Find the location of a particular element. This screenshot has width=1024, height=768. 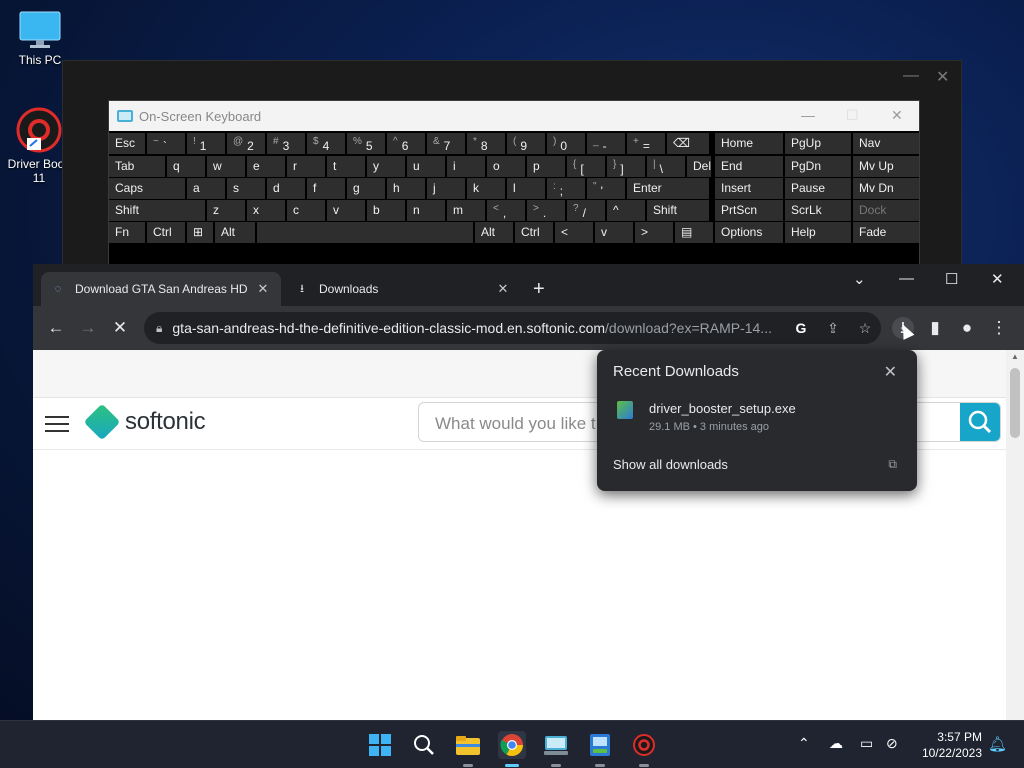

onscreen-keyboard-icon is located at coordinates (556, 749).